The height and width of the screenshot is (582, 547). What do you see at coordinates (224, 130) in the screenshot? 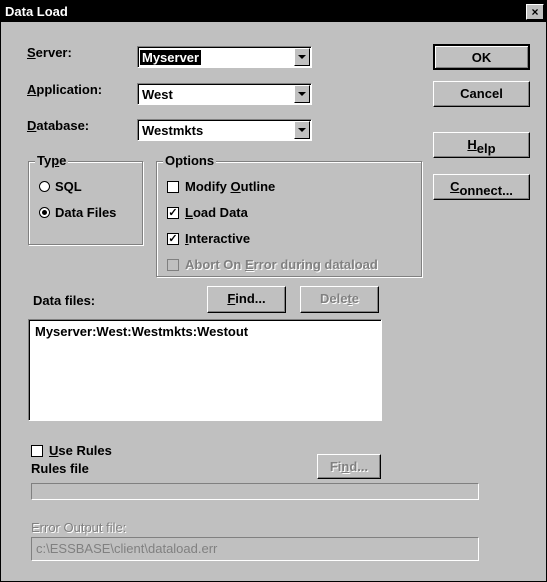
I see `database-combo: Westmkts` at bounding box center [224, 130].